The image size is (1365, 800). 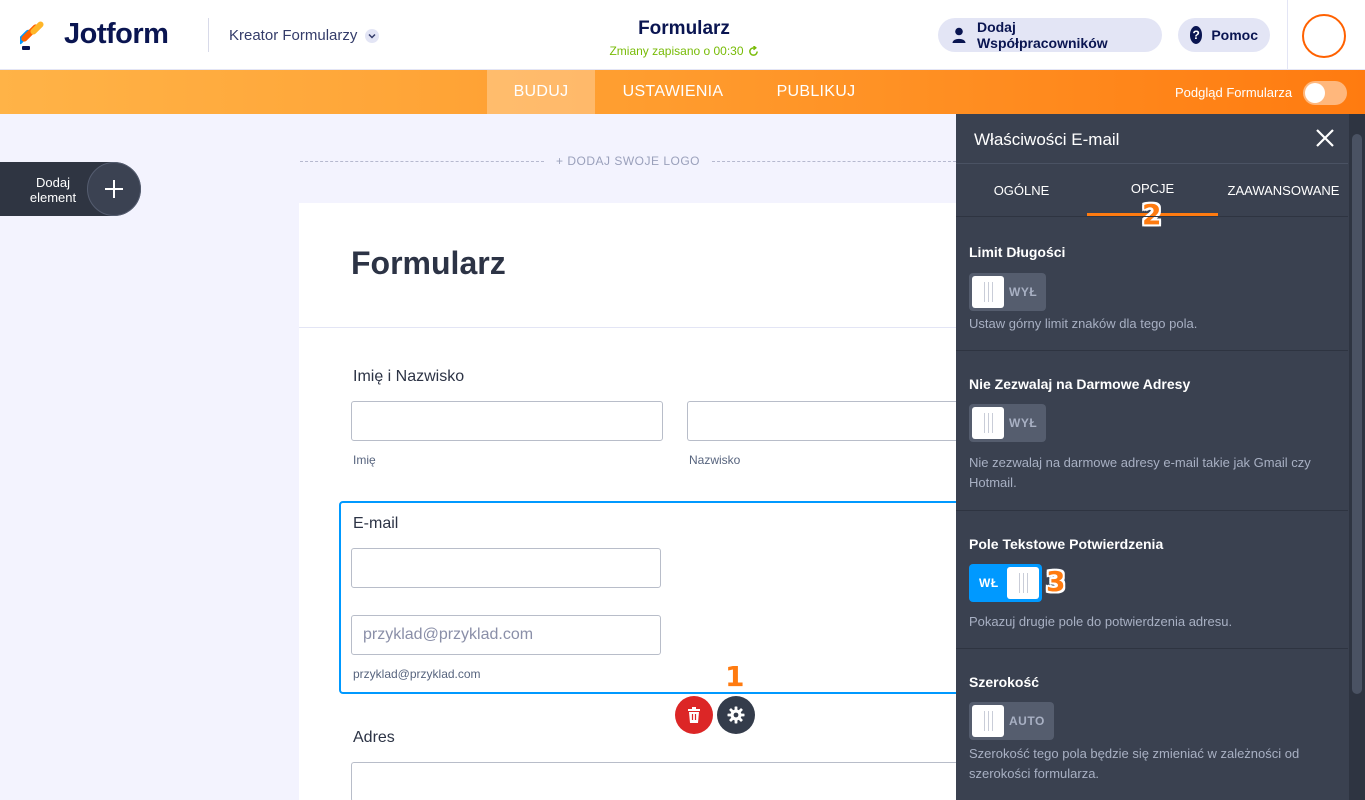 I want to click on length-limit-toggle-label: WYŁ, so click(x=1023, y=292).